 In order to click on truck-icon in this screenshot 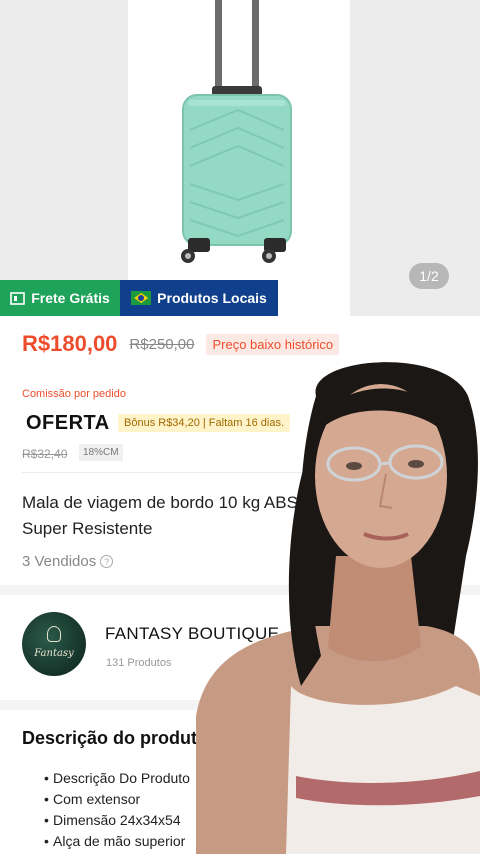, I will do `click(18, 298)`.